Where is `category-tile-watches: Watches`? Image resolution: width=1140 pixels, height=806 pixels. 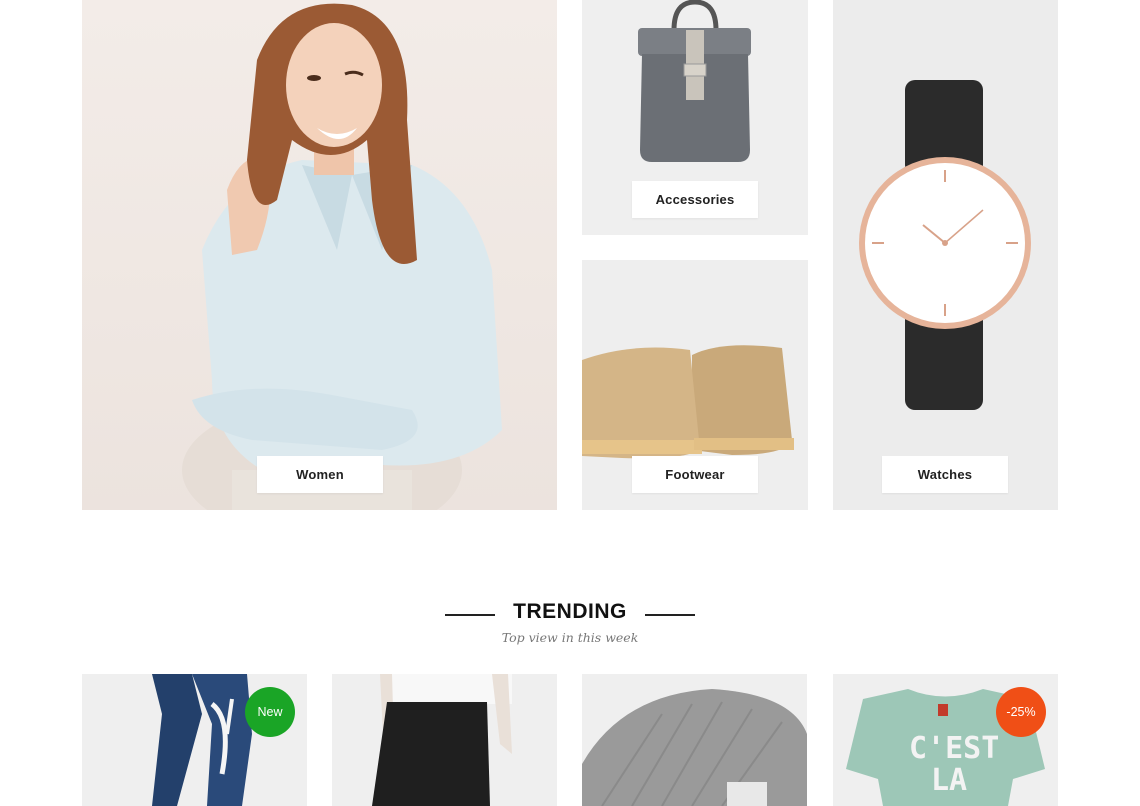
category-tile-watches: Watches is located at coordinates (945, 255).